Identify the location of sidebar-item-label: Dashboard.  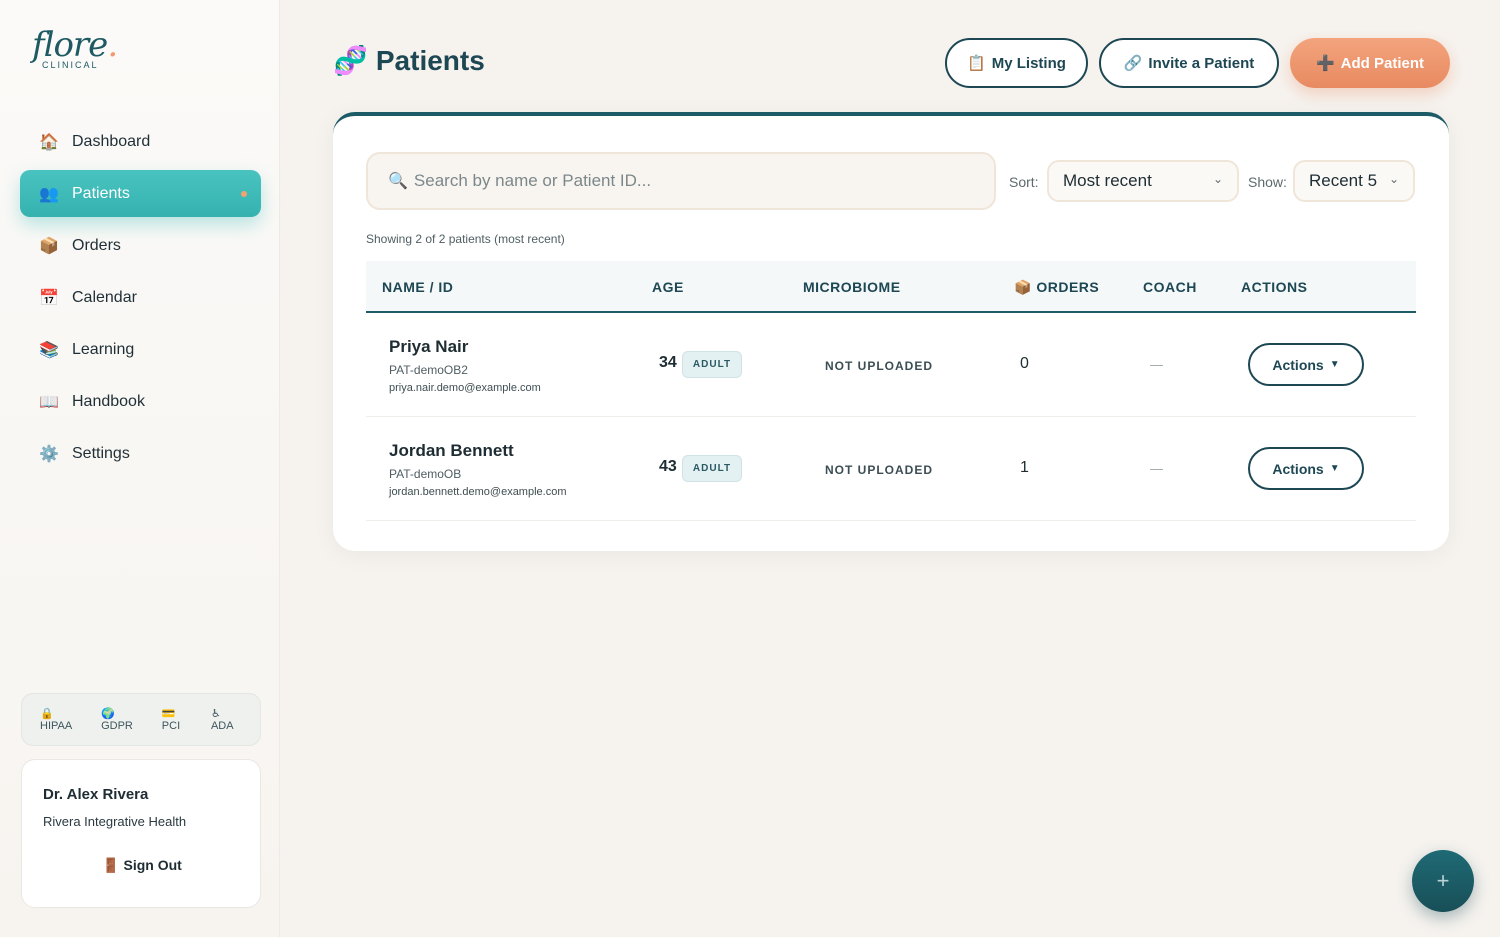
(111, 141).